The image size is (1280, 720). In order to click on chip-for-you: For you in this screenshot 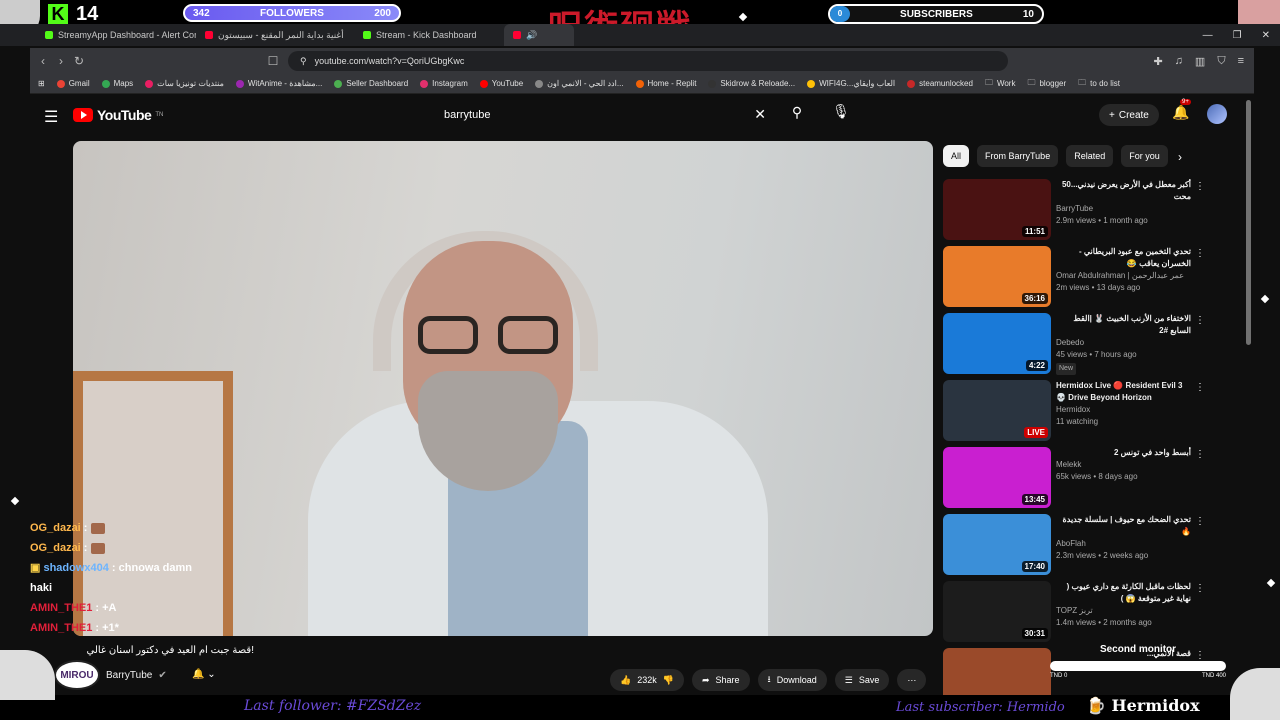, I will do `click(1144, 156)`.